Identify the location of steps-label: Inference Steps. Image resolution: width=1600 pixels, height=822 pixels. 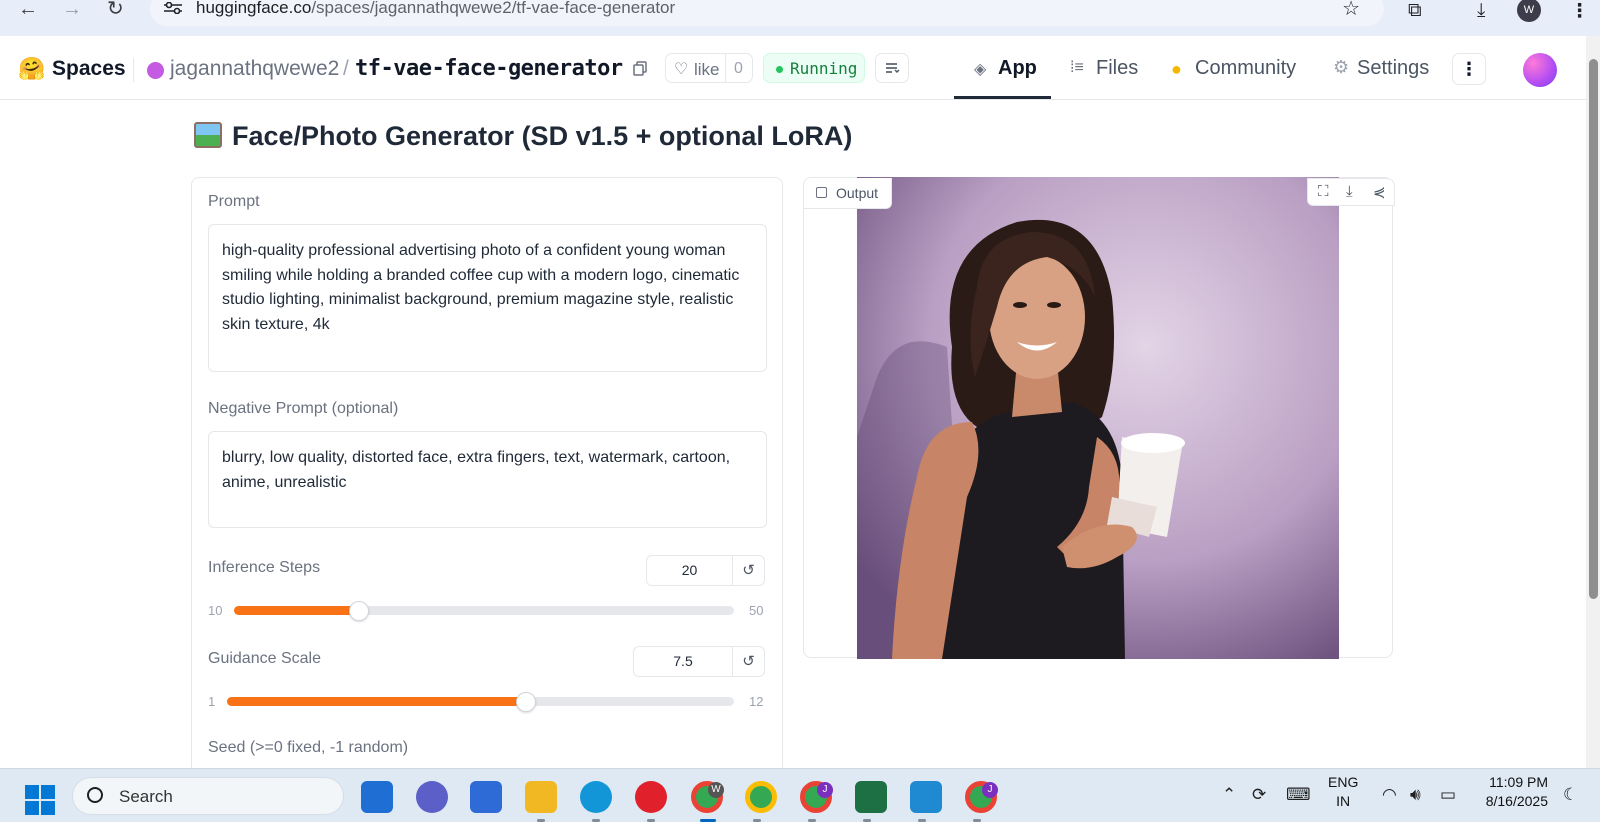
(264, 567).